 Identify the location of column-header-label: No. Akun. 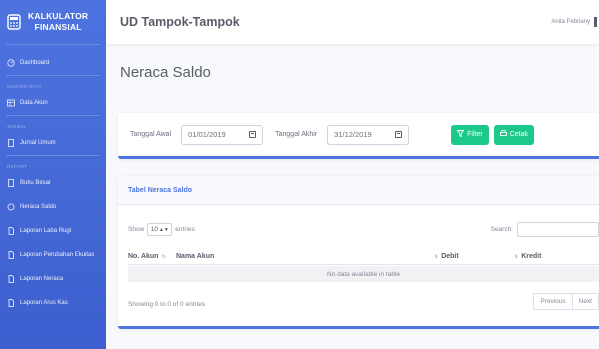
(143, 256).